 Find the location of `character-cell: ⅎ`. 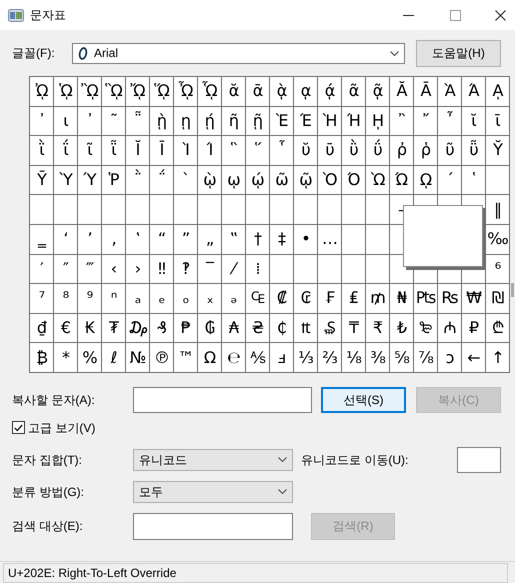

character-cell: ⅎ is located at coordinates (282, 358).